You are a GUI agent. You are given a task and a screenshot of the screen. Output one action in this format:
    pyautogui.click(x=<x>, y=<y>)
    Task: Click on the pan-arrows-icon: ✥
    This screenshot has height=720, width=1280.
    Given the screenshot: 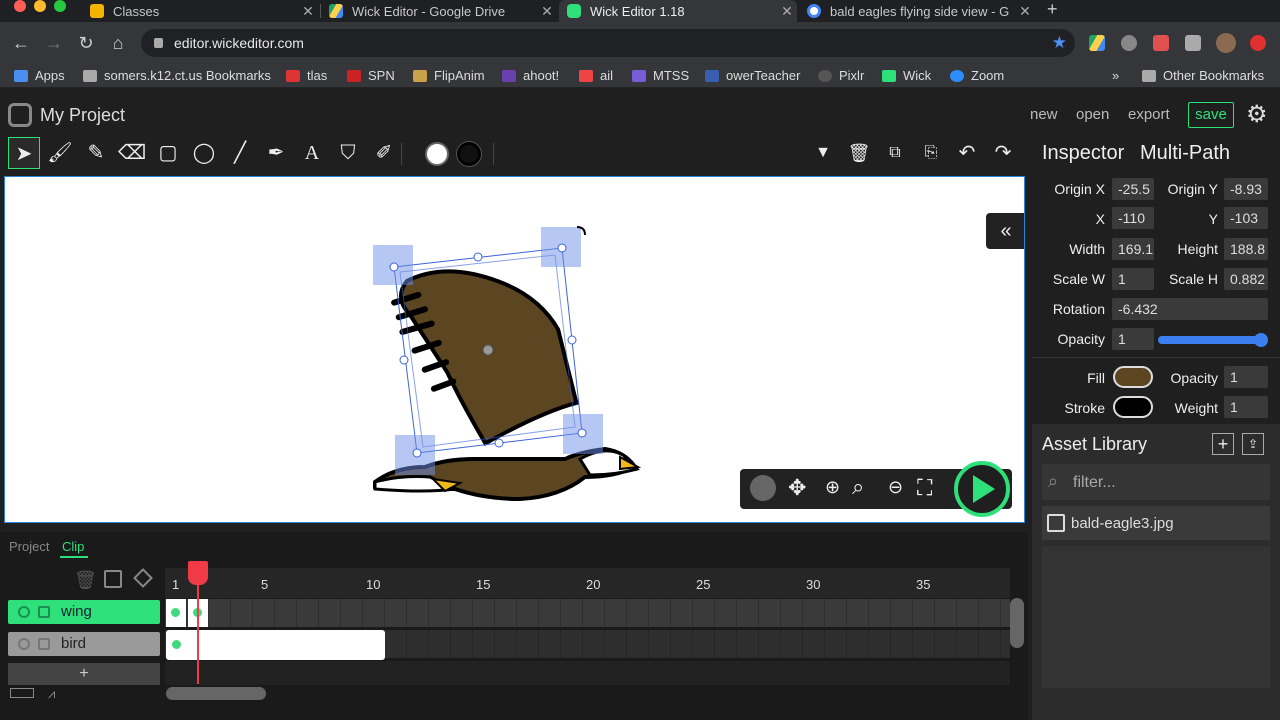 What is the action you would take?
    pyautogui.click(x=797, y=488)
    